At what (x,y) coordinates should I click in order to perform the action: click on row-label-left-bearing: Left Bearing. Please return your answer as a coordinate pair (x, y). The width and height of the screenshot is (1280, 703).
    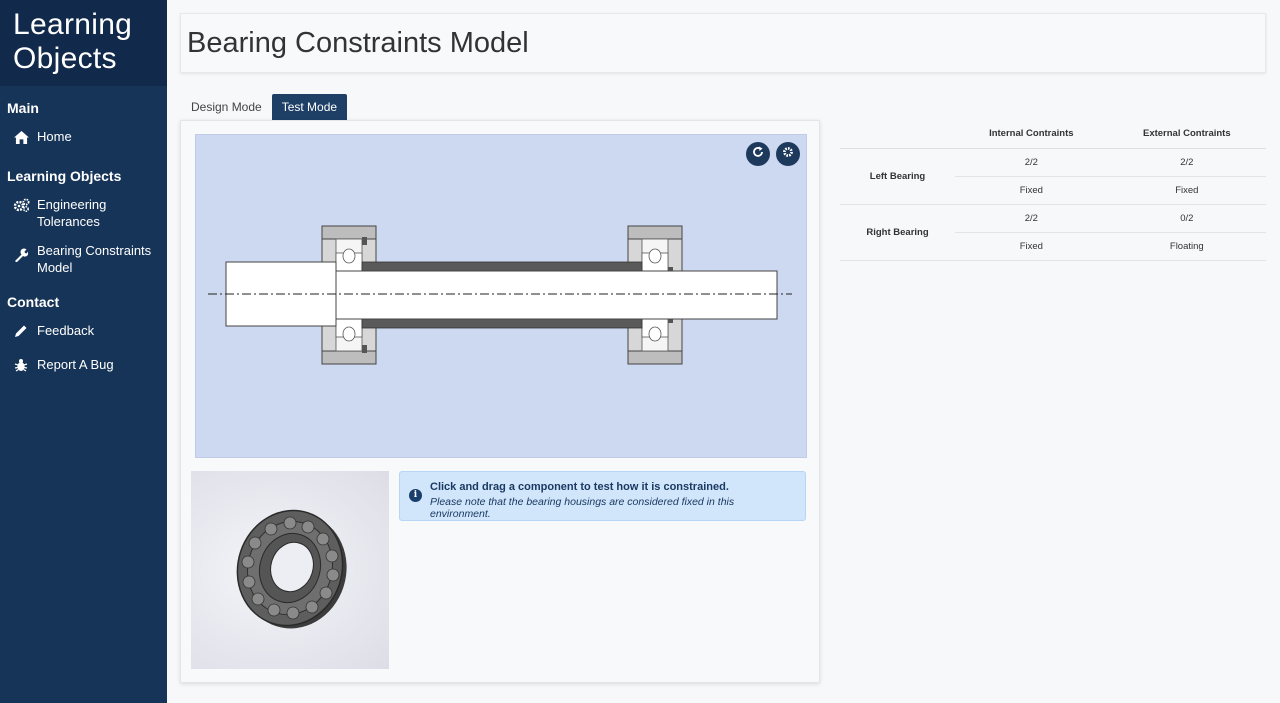
    Looking at the image, I should click on (897, 176).